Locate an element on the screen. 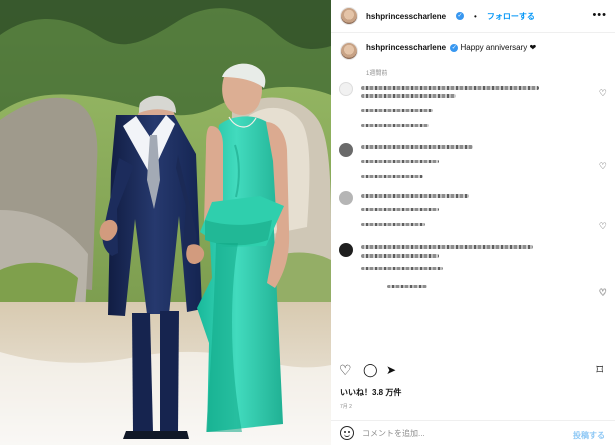 The height and width of the screenshot is (445, 615). more-options-icon: ••• is located at coordinates (599, 15).